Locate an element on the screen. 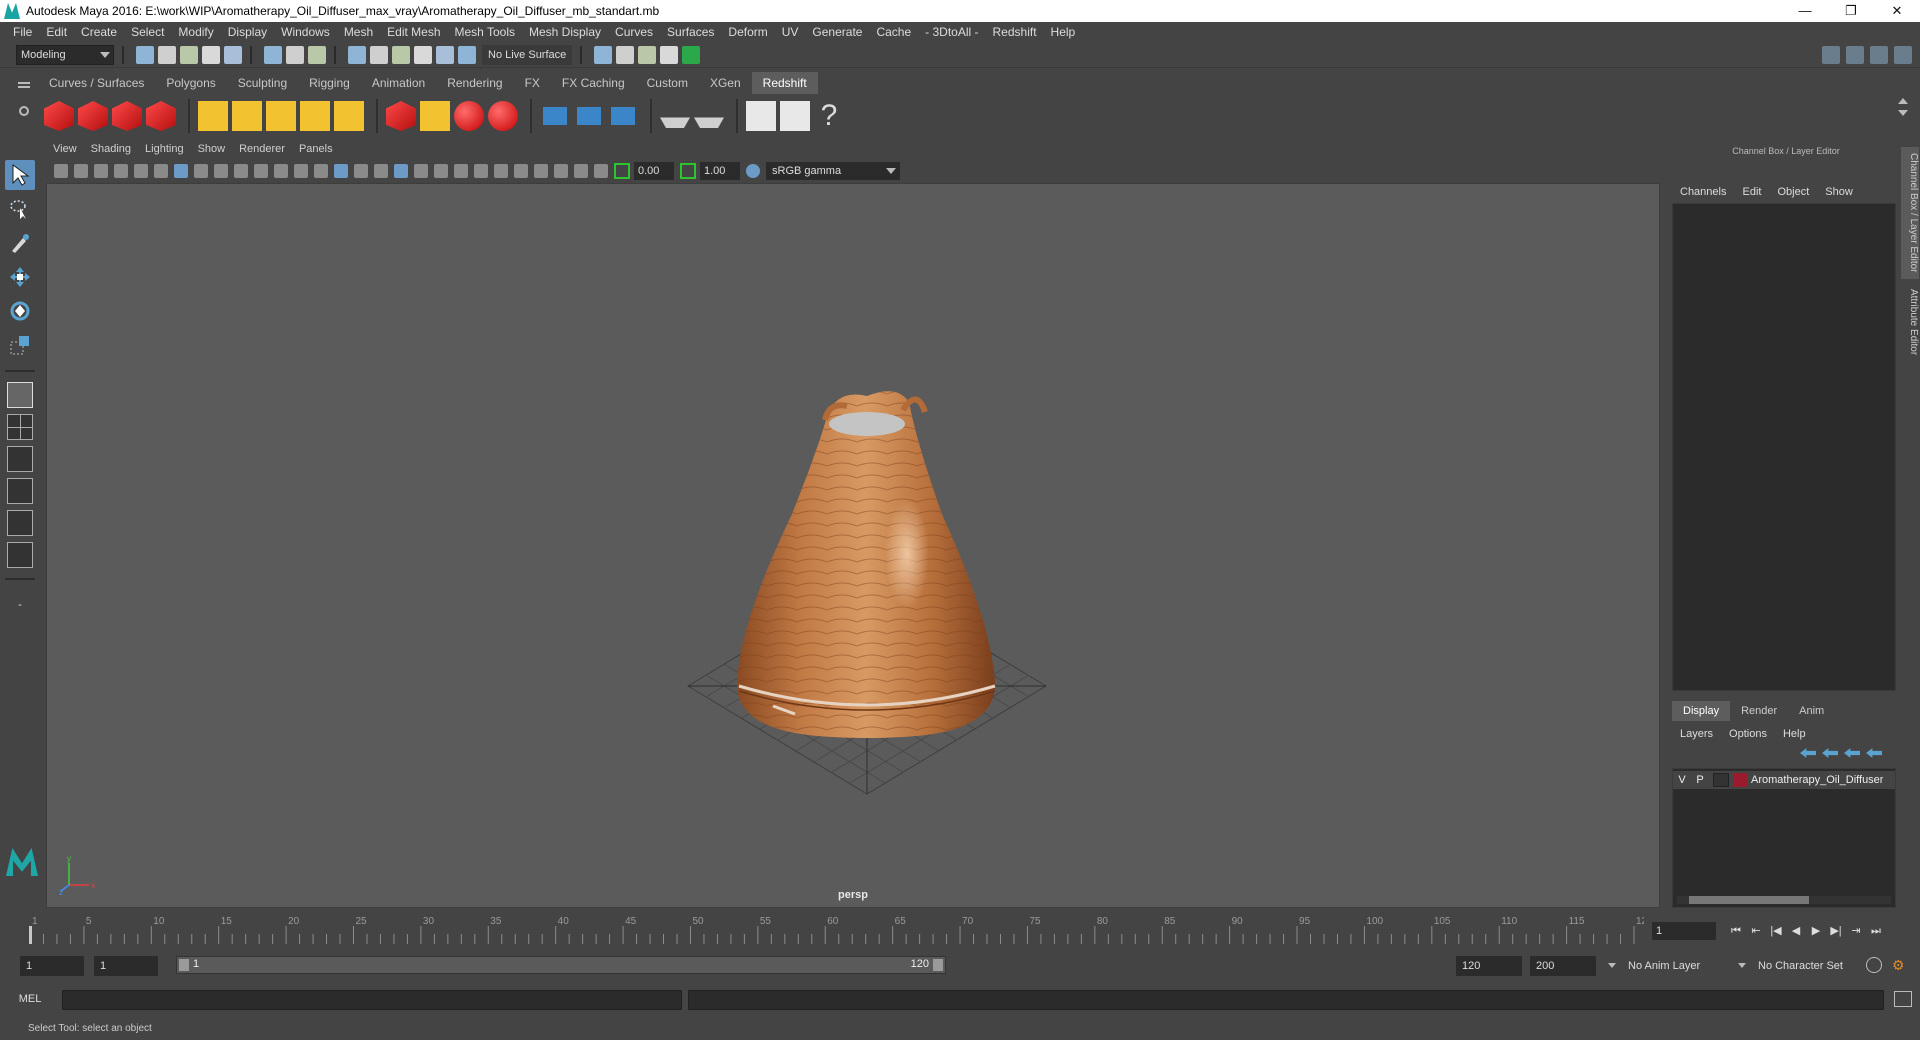 The height and width of the screenshot is (1040, 1920). render-current-icon is located at coordinates (625, 54).